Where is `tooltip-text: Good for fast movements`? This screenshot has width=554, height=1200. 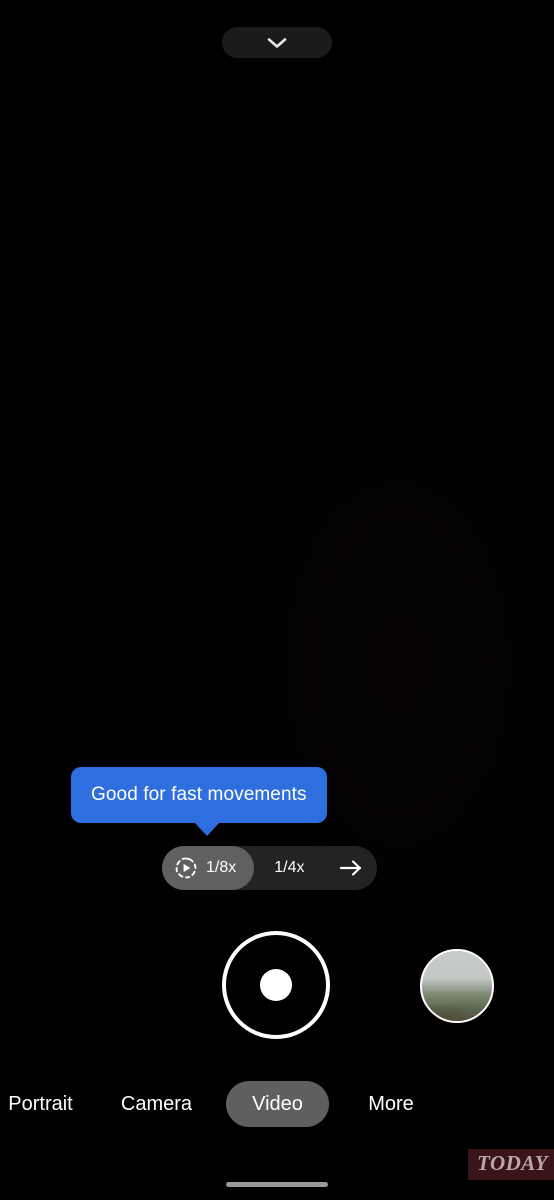
tooltip-text: Good for fast movements is located at coordinates (199, 794).